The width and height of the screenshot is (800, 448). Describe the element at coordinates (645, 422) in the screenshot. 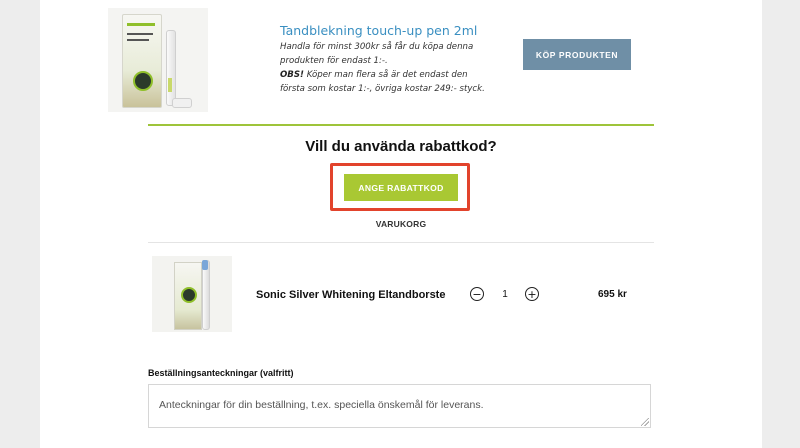

I see `resize-handle-icon` at that location.